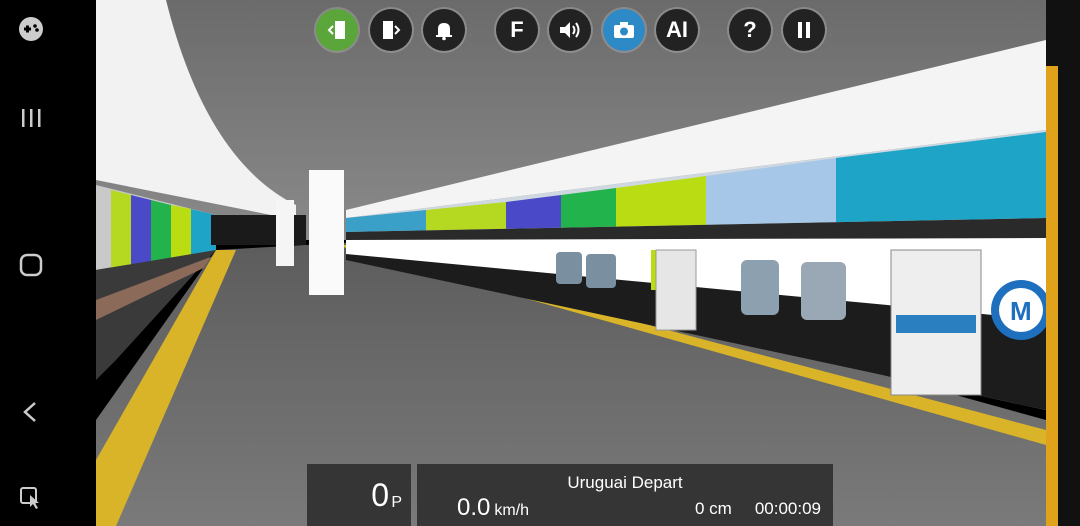 The height and width of the screenshot is (526, 1080). What do you see at coordinates (713, 508) in the screenshot?
I see `distance-readout: 0 cm` at bounding box center [713, 508].